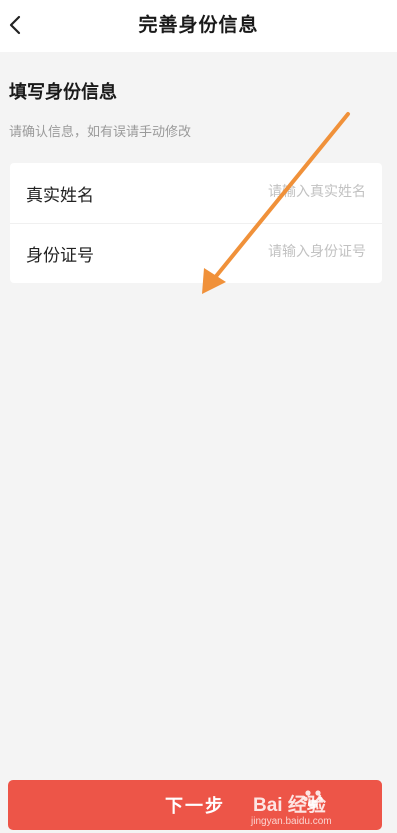 The width and height of the screenshot is (397, 833). I want to click on id-number-input, so click(281, 252).